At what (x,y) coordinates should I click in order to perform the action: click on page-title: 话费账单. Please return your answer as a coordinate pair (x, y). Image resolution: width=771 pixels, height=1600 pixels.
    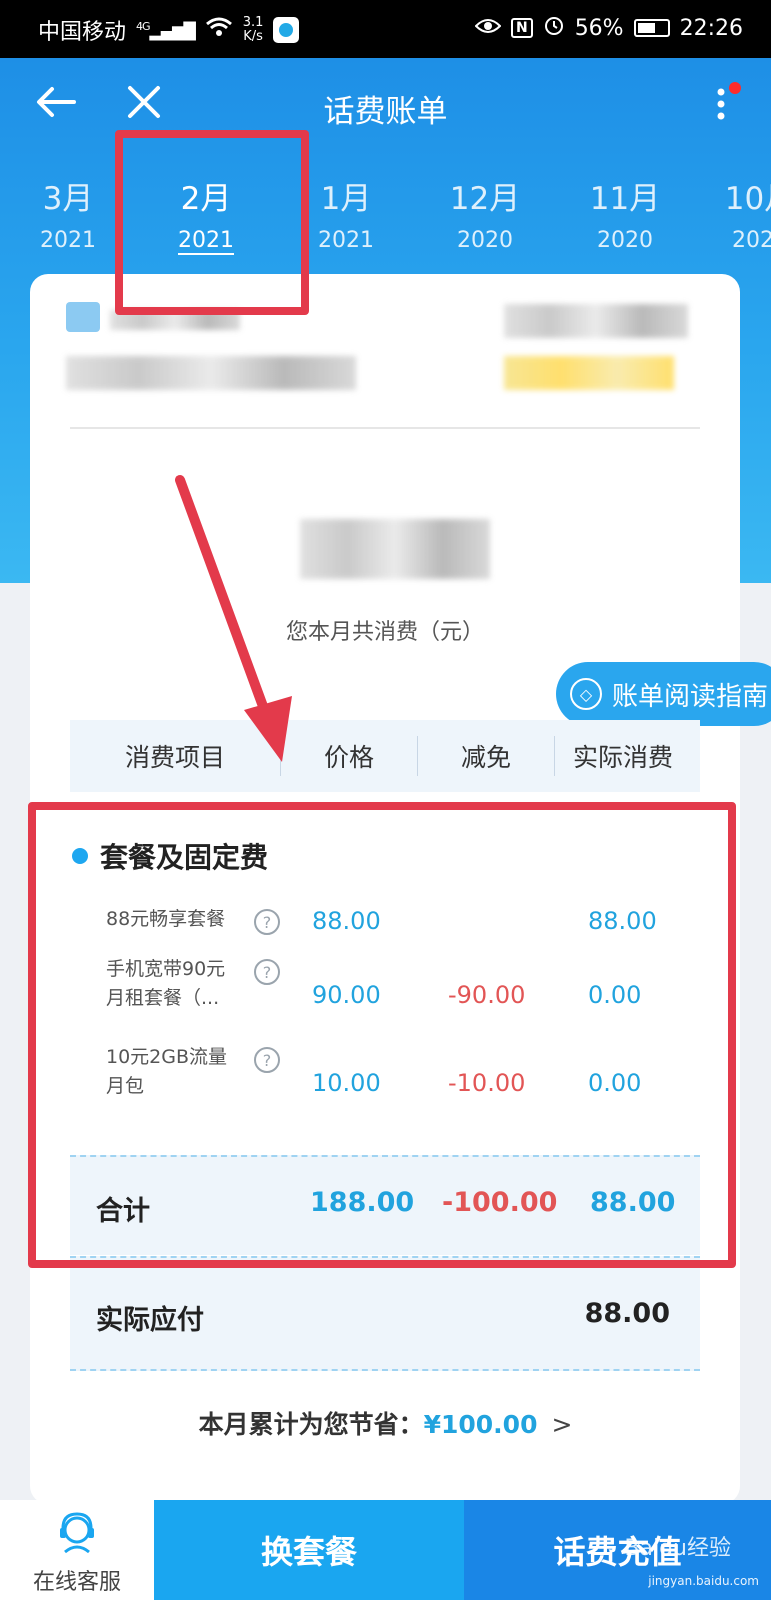
    Looking at the image, I should click on (385, 112).